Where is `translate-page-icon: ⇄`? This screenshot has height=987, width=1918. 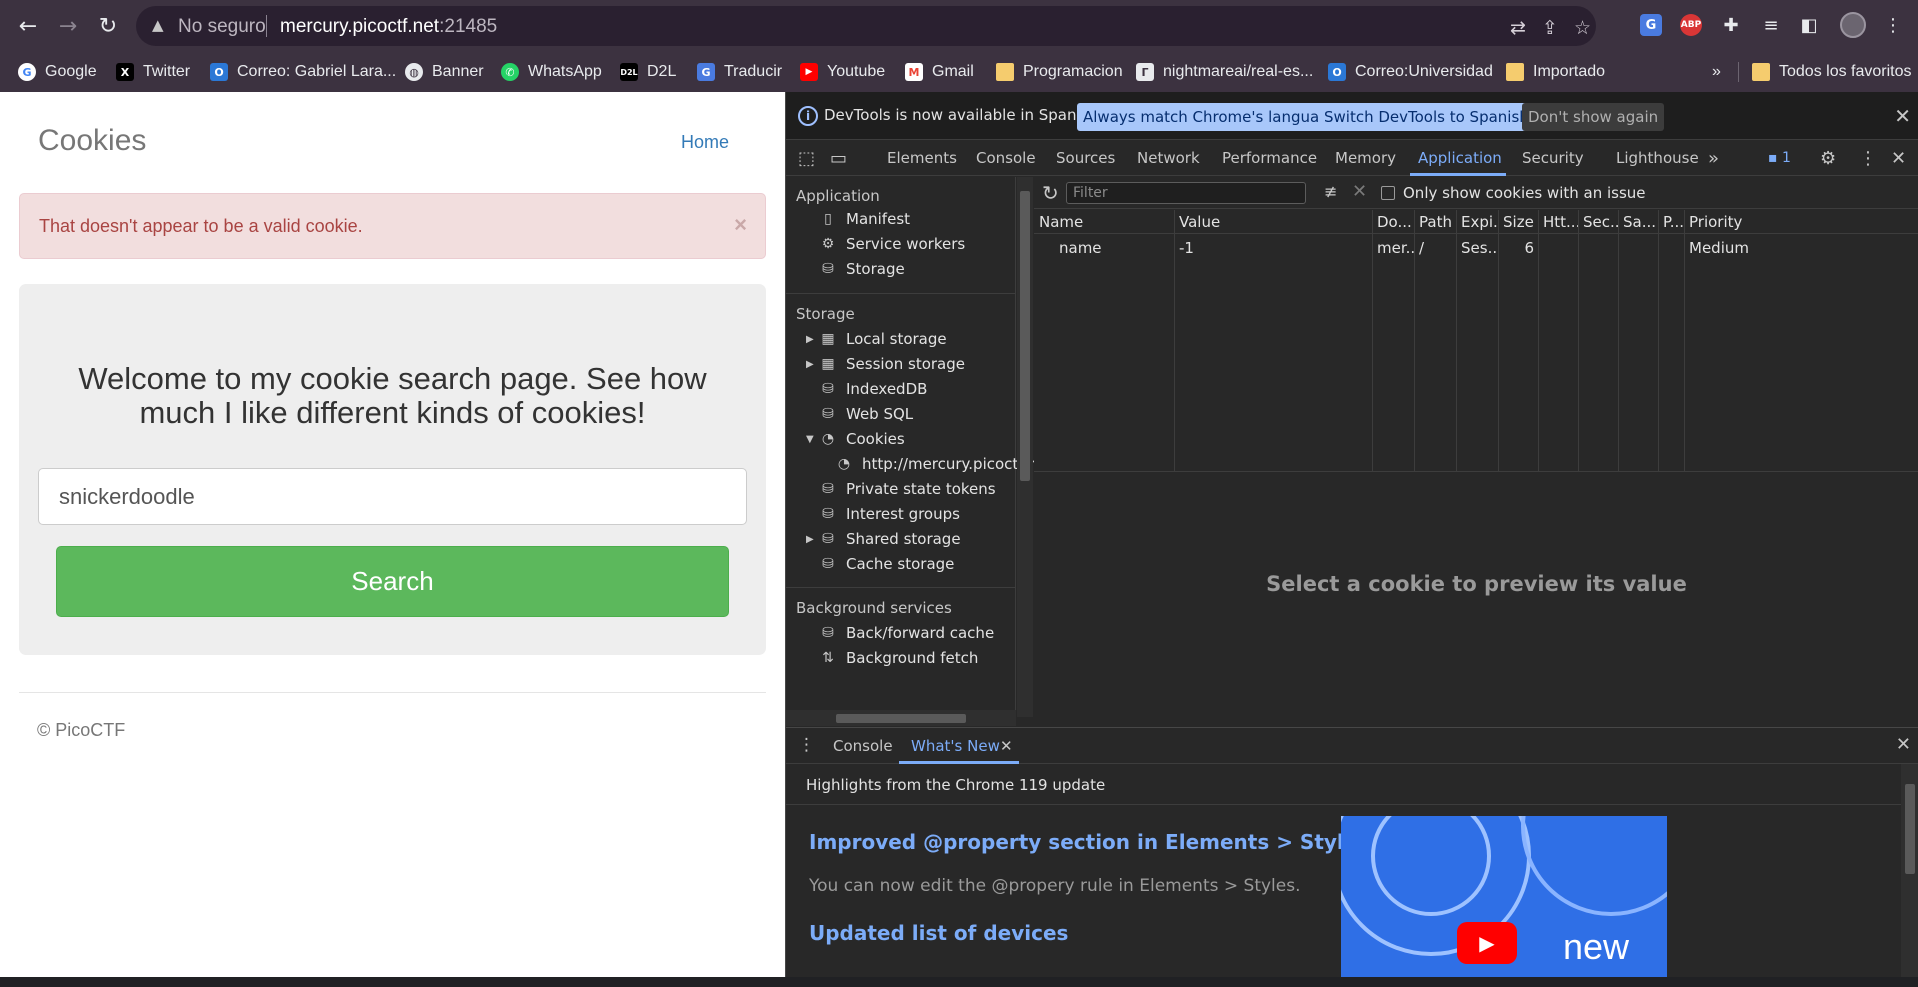
translate-page-icon: ⇄ is located at coordinates (1518, 28).